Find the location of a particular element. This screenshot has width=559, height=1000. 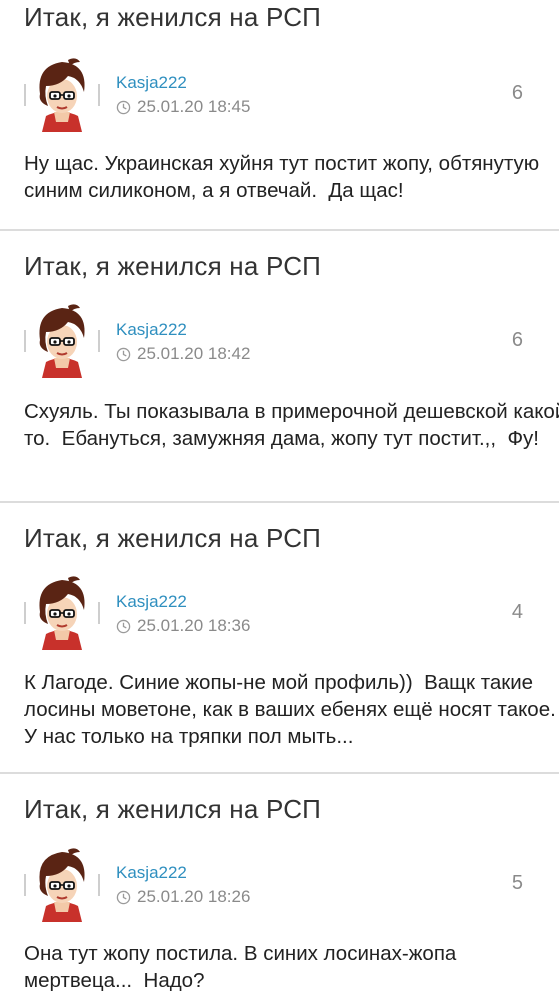

post-meta: 25.01.20 18:36 is located at coordinates (183, 626).